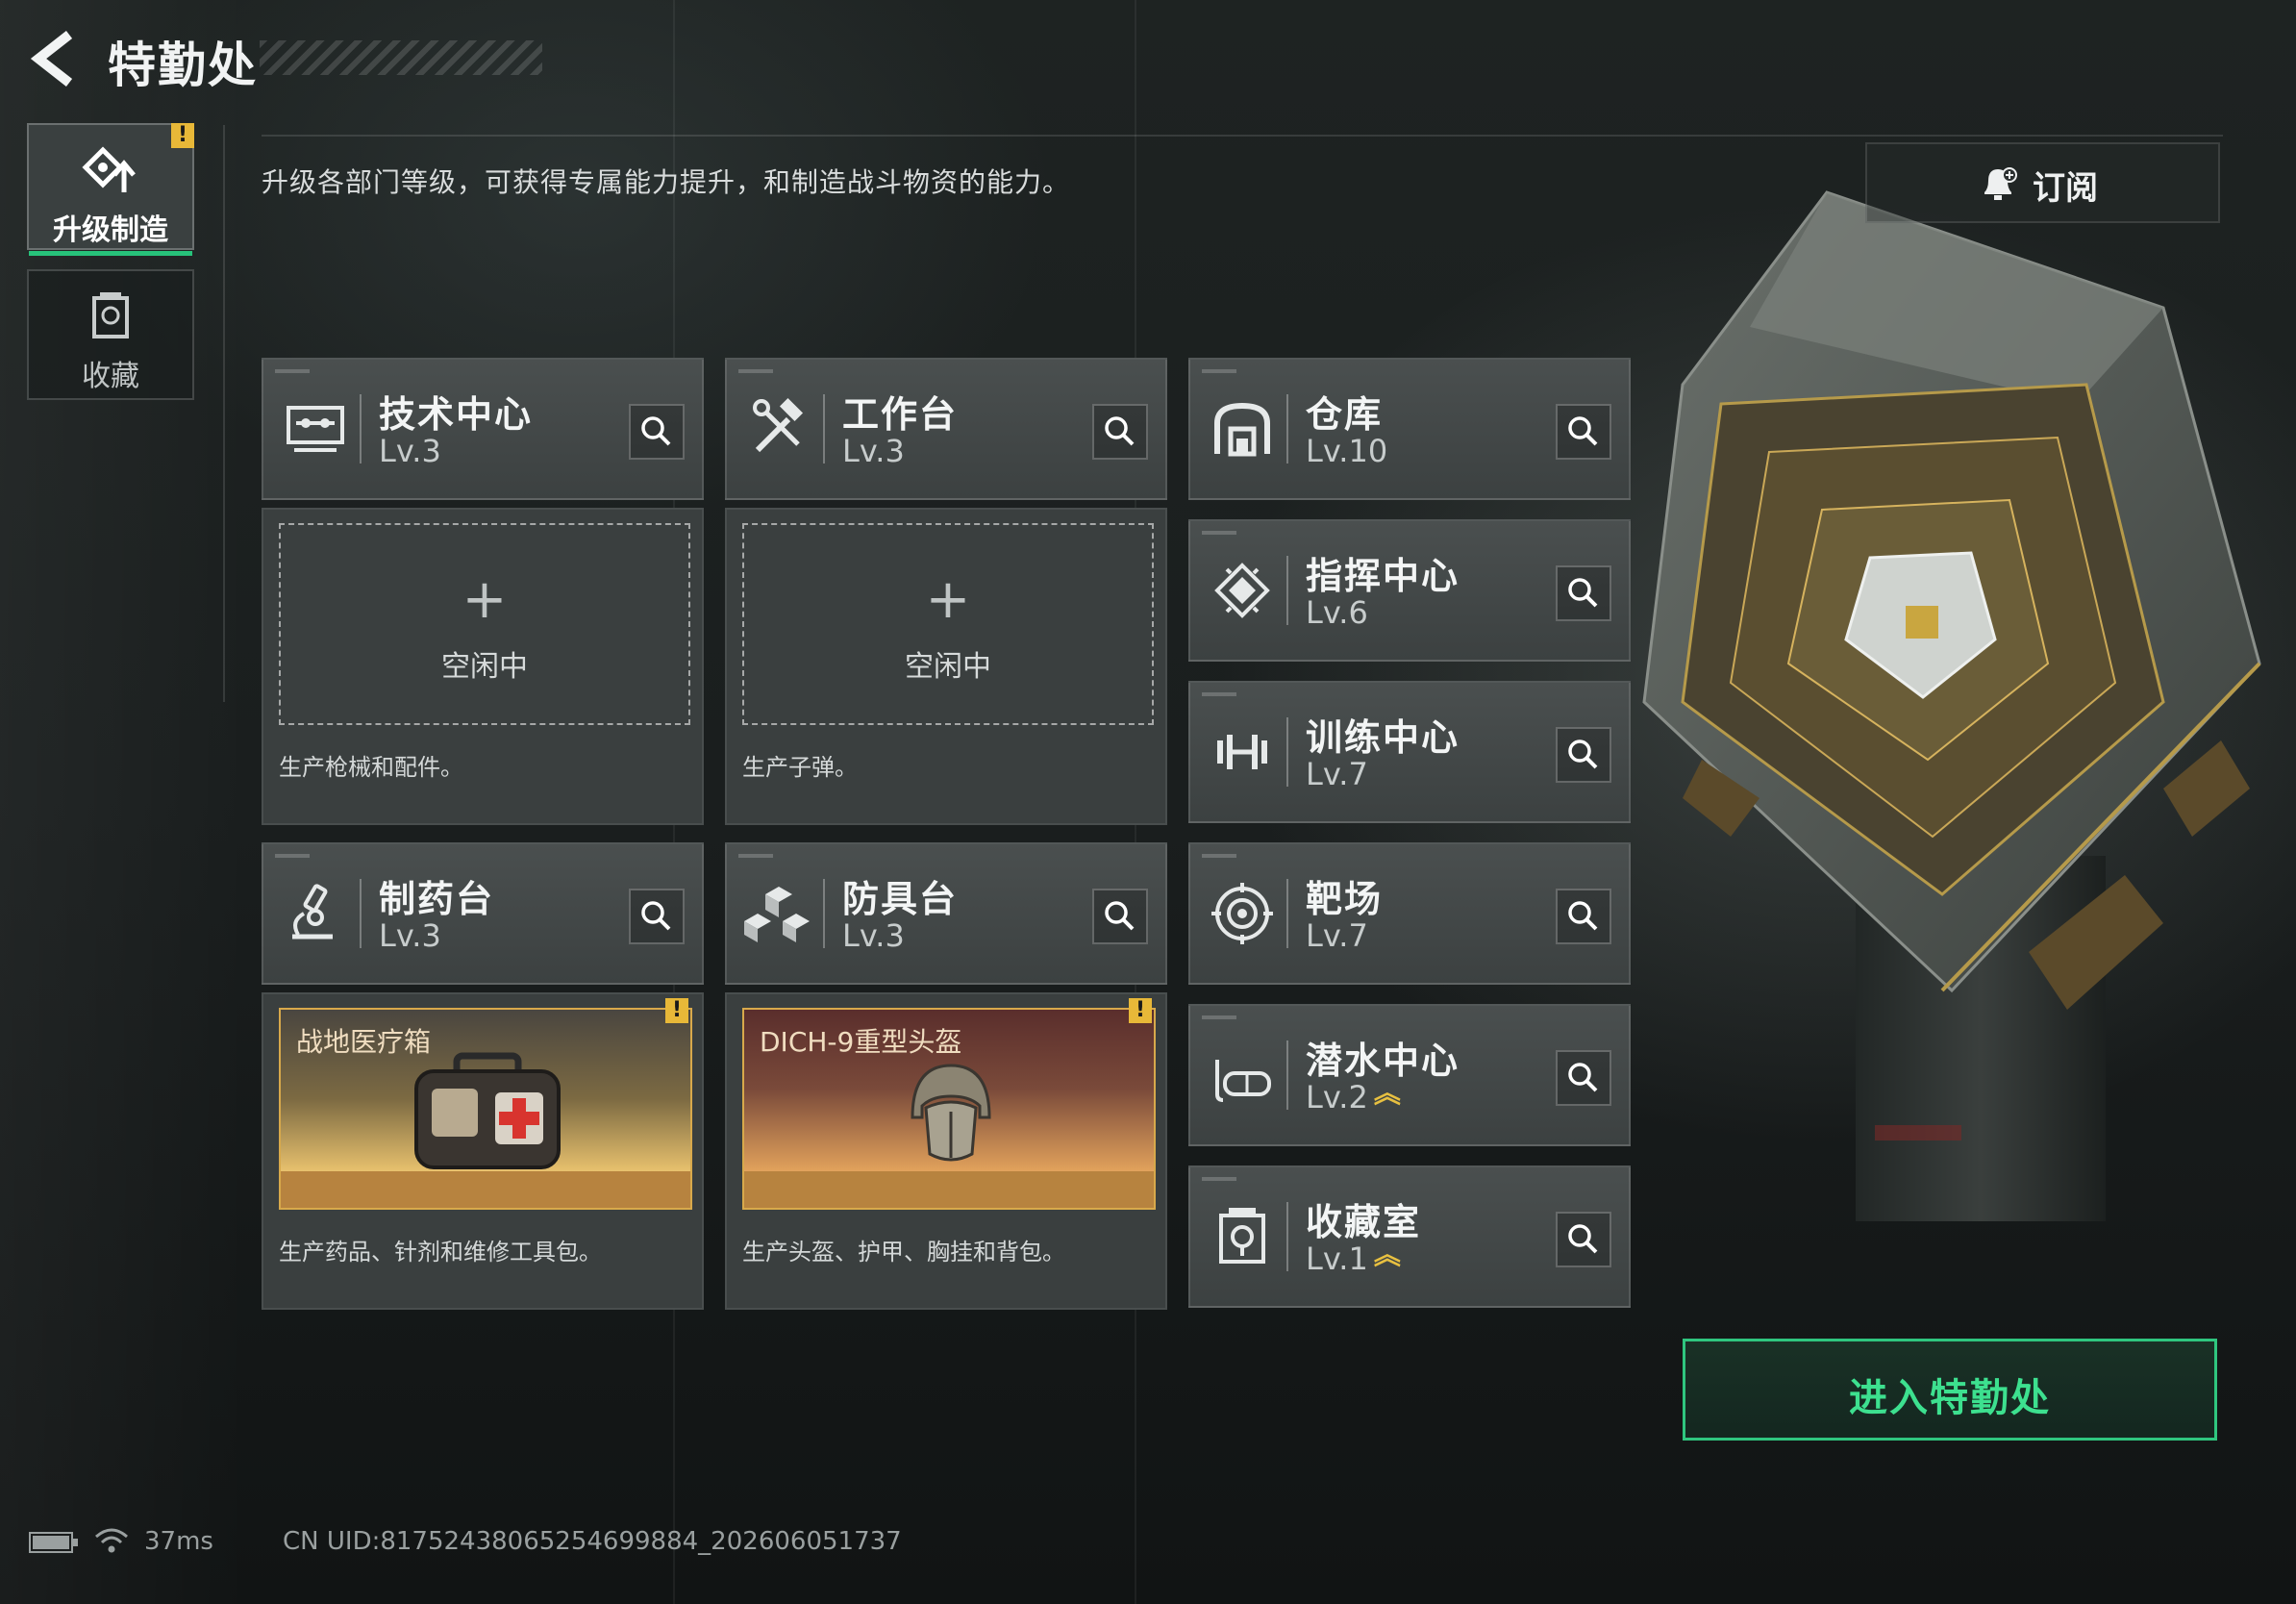  I want to click on sidebar-item-upgrade-craft: 升级制造 !, so click(110, 189).